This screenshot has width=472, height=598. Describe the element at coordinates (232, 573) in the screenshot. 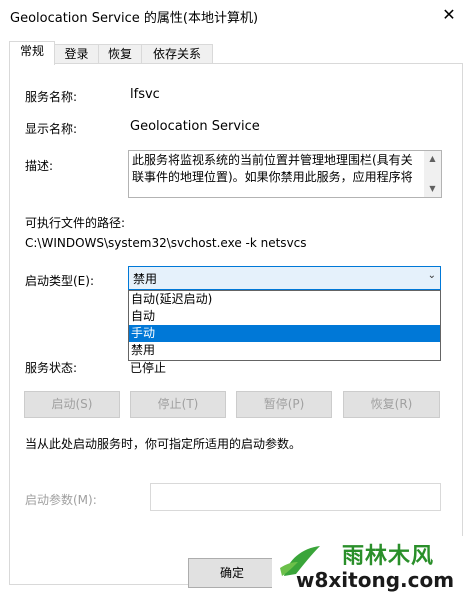

I see `ok-button: 确定` at that location.